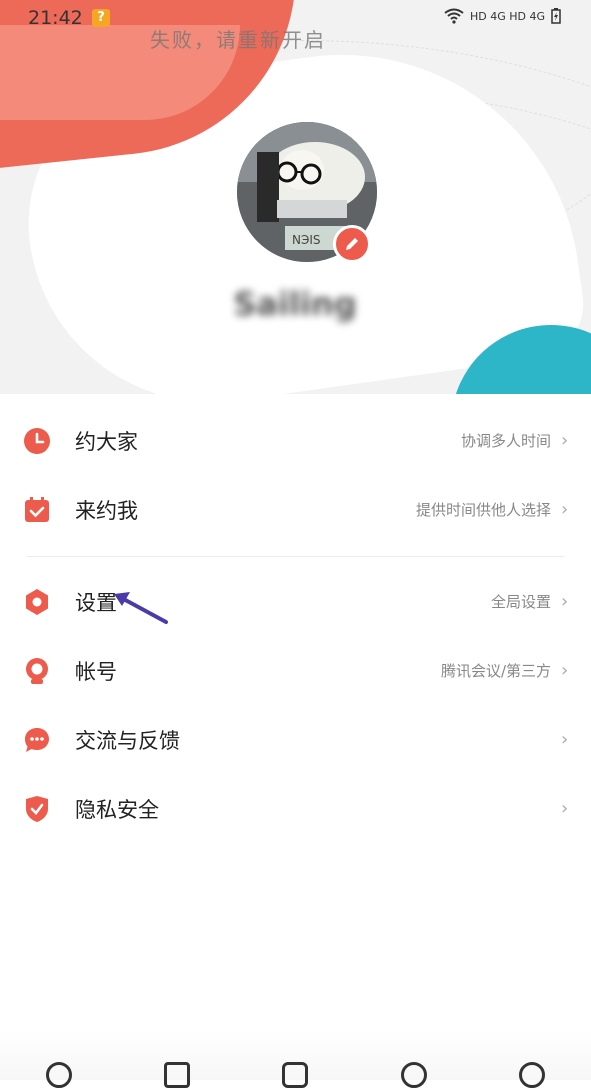 This screenshot has height=1088, width=591. Describe the element at coordinates (177, 1075) in the screenshot. I see `tab-calendar-icon` at that location.